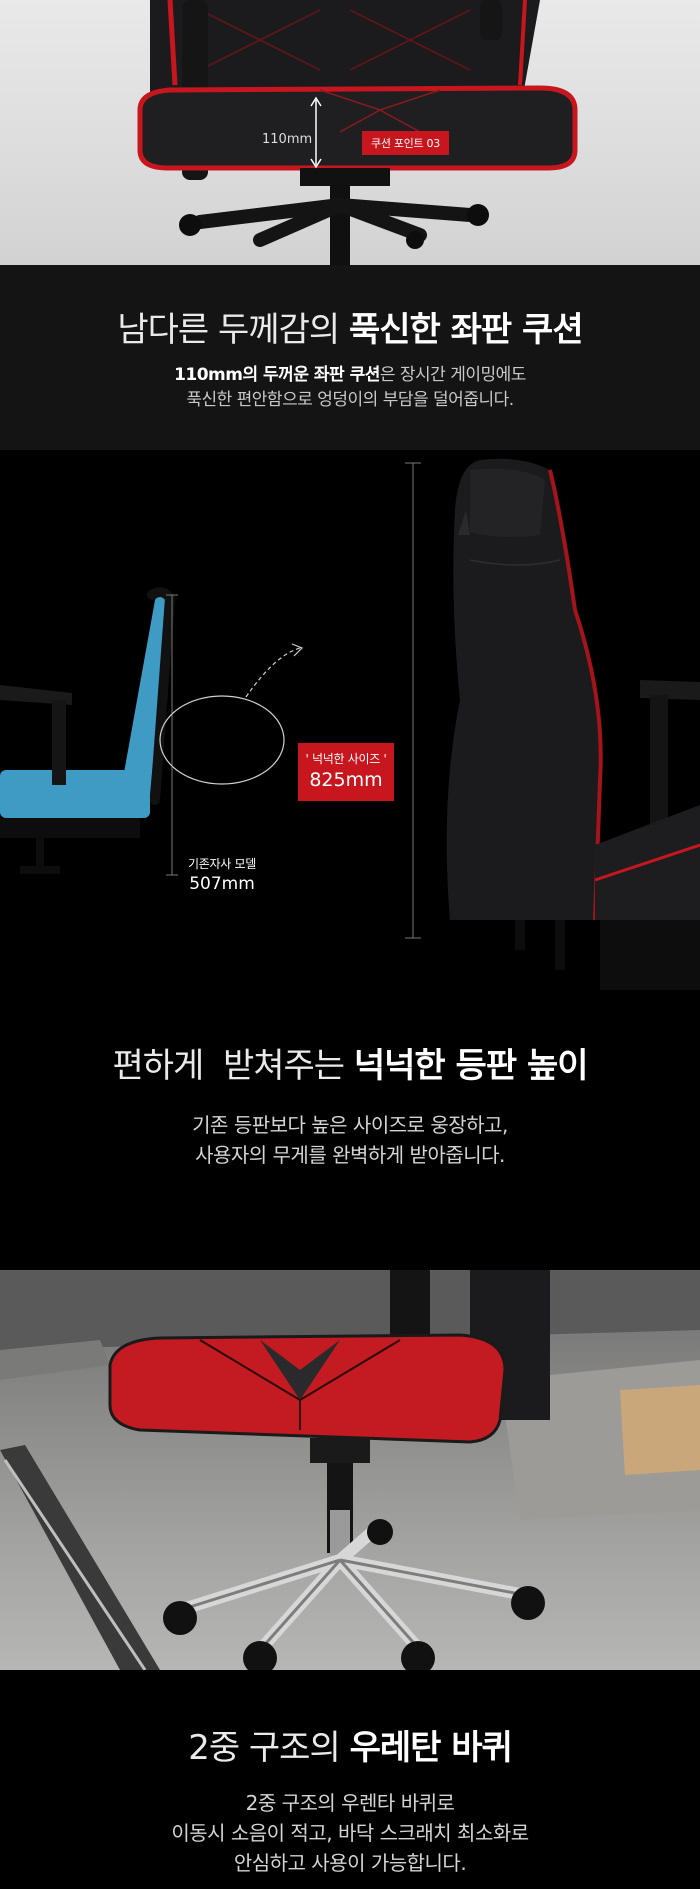 This screenshot has width=700, height=1889. What do you see at coordinates (357, 132) in the screenshot?
I see `seat-chair-illustration` at bounding box center [357, 132].